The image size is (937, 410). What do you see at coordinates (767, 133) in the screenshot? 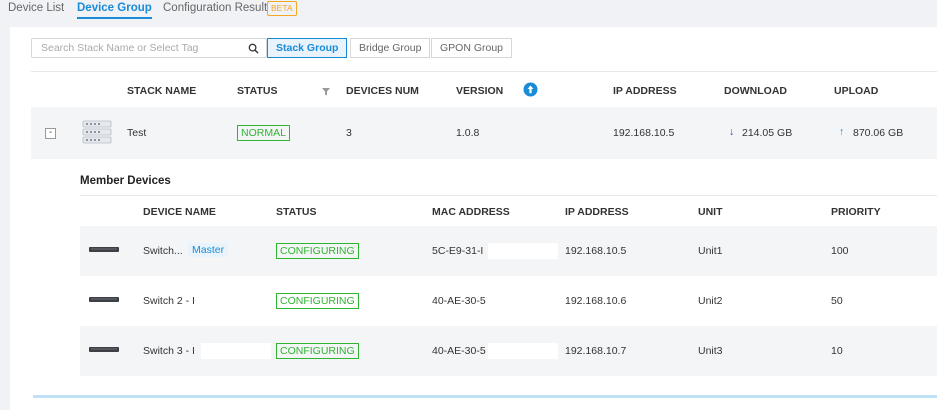
I see `download-value: 214.05 GB` at bounding box center [767, 133].